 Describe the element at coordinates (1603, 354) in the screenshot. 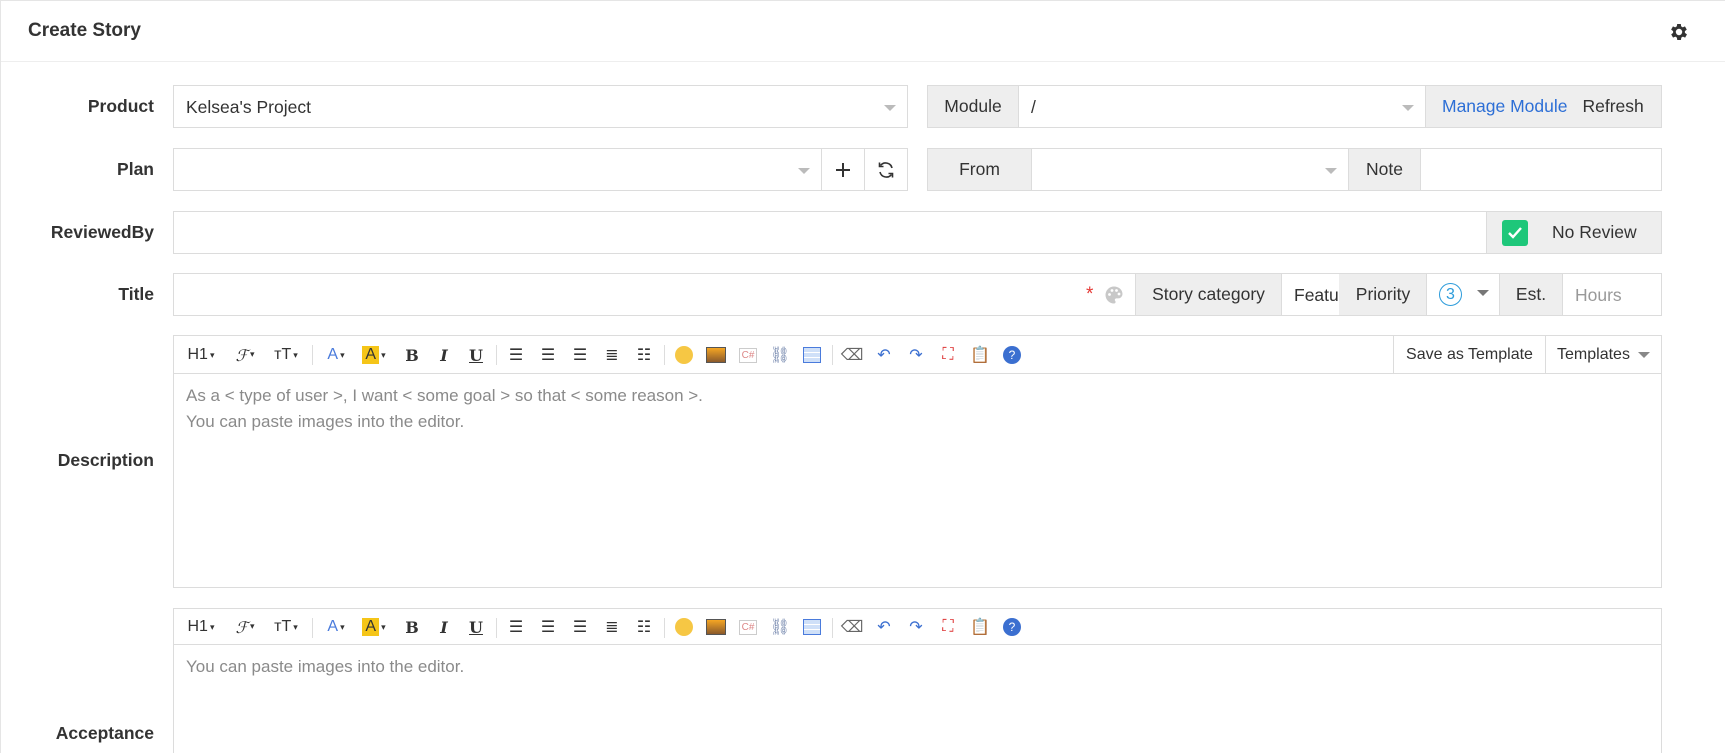

I see `templates-dropdown: Templates` at that location.